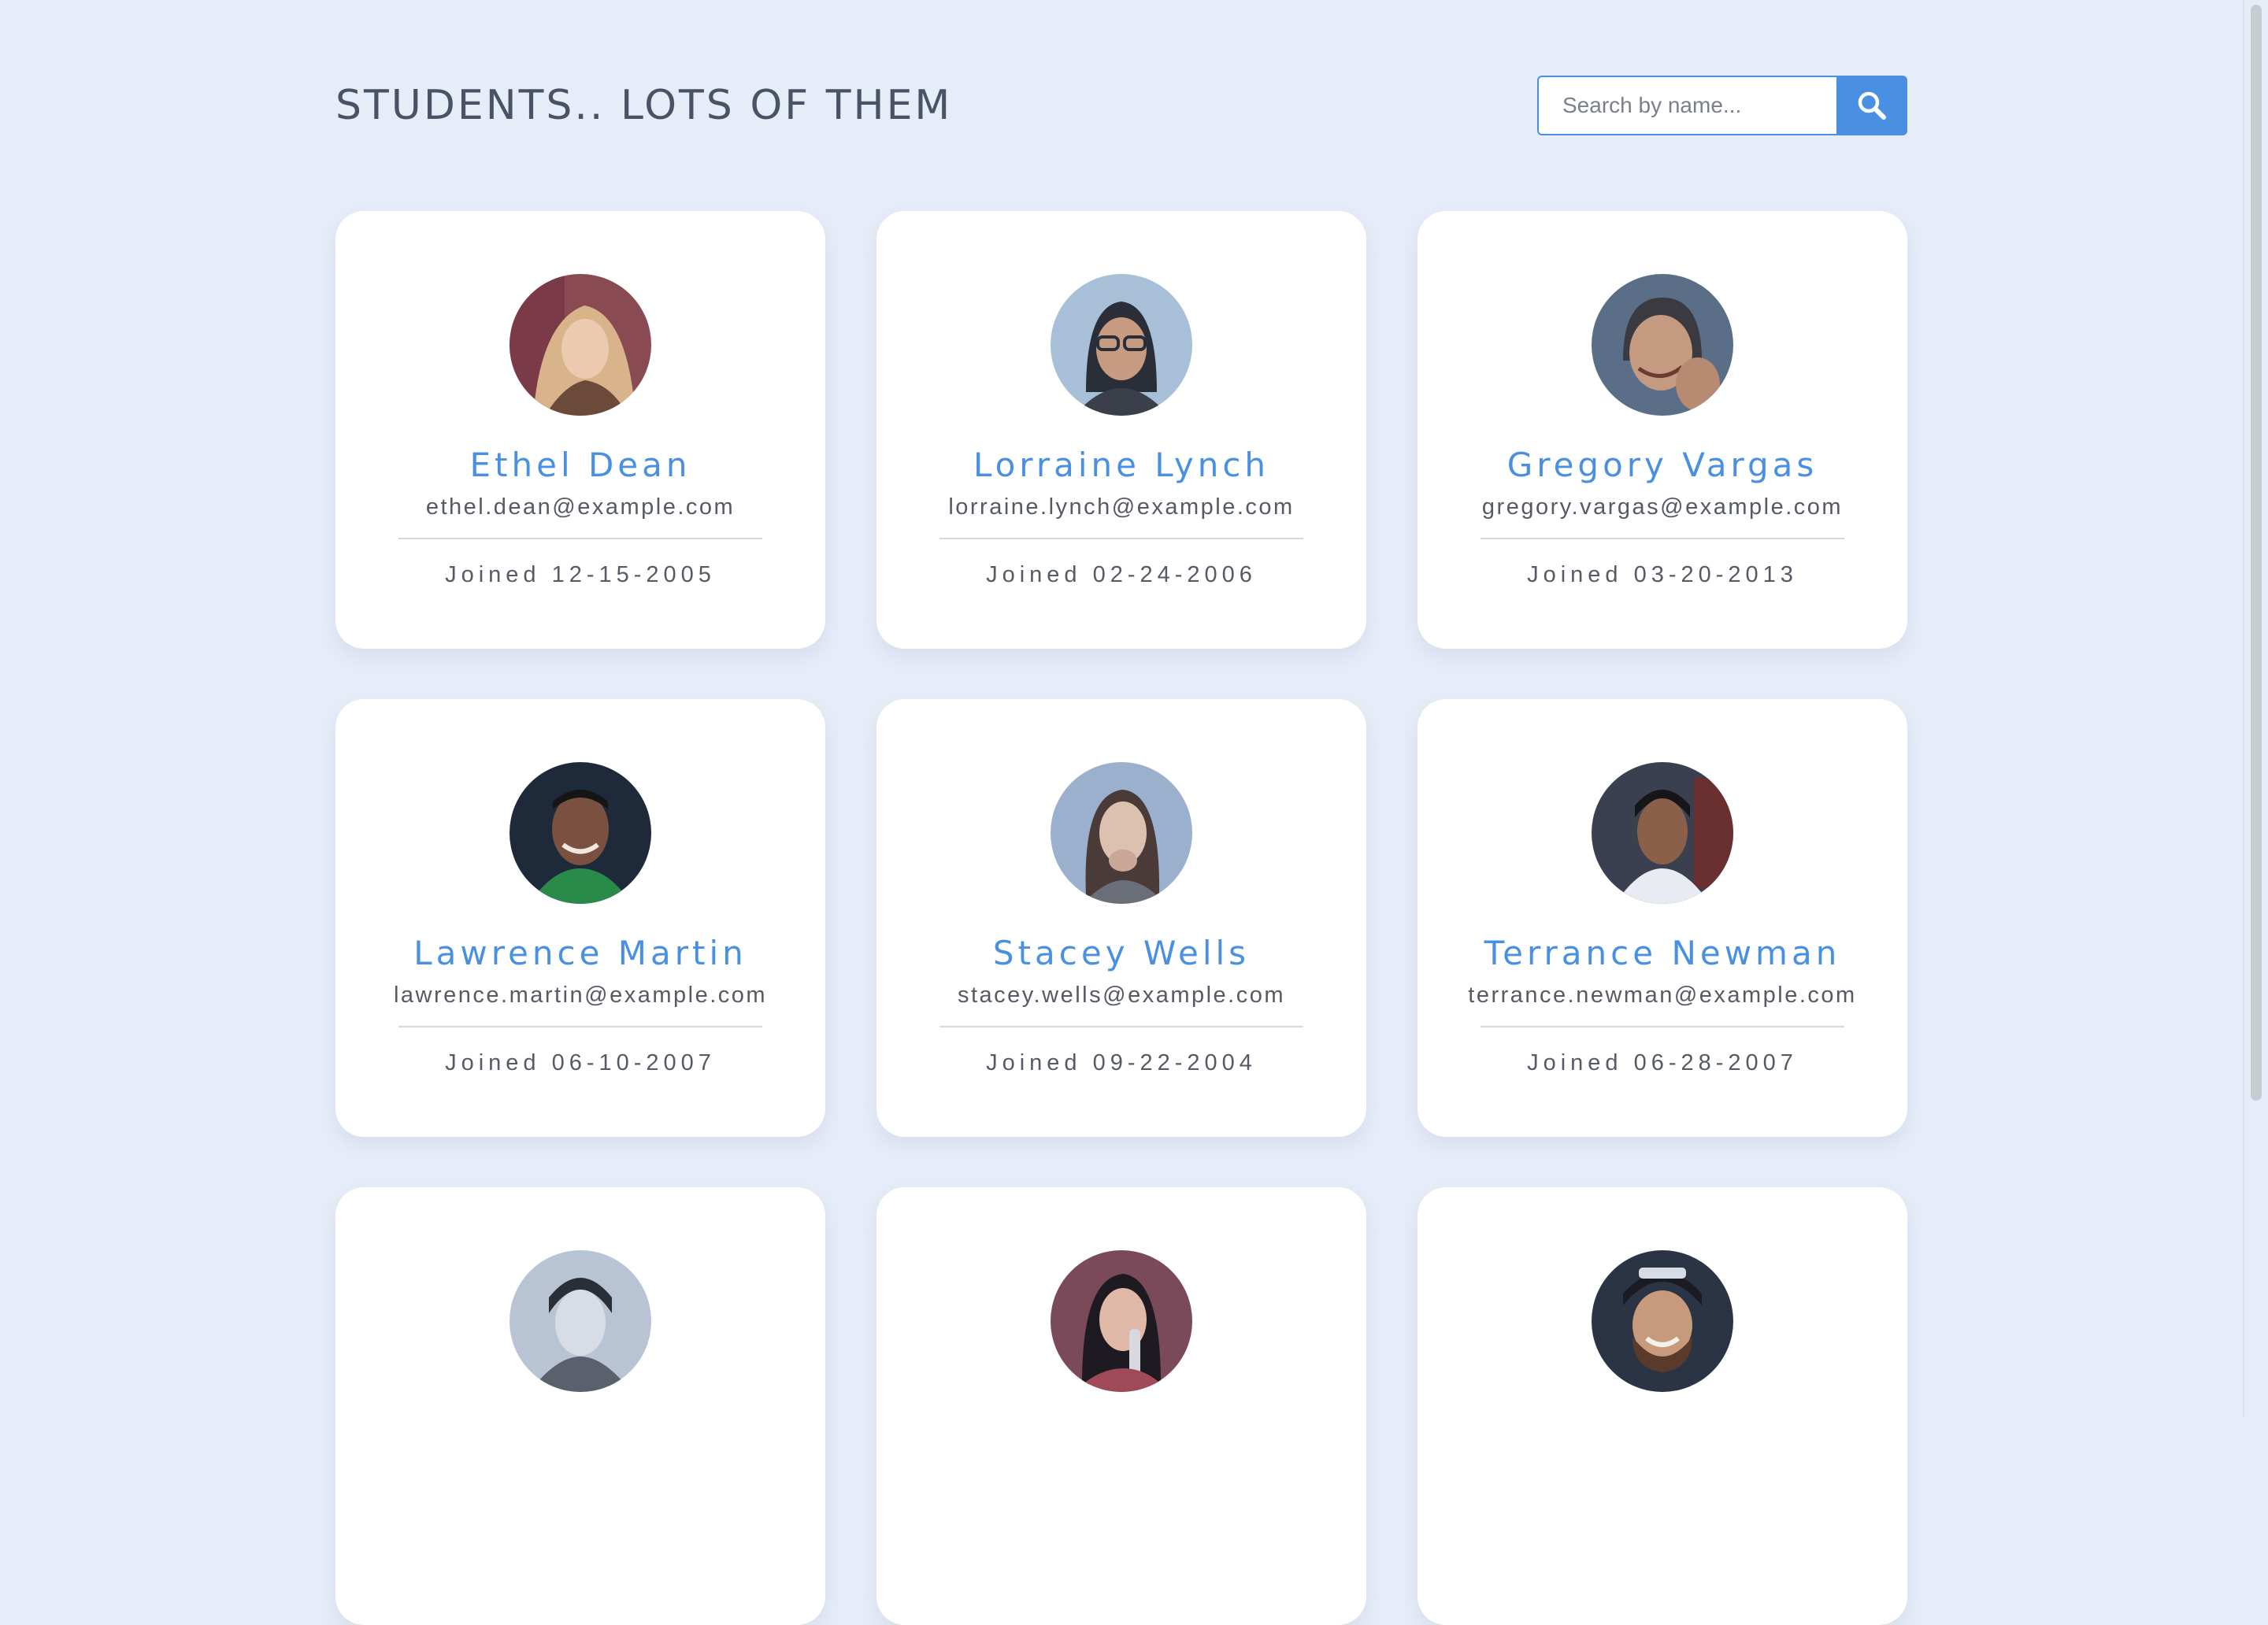  What do you see at coordinates (580, 507) in the screenshot?
I see `student-email: ethel.dean@example.com` at bounding box center [580, 507].